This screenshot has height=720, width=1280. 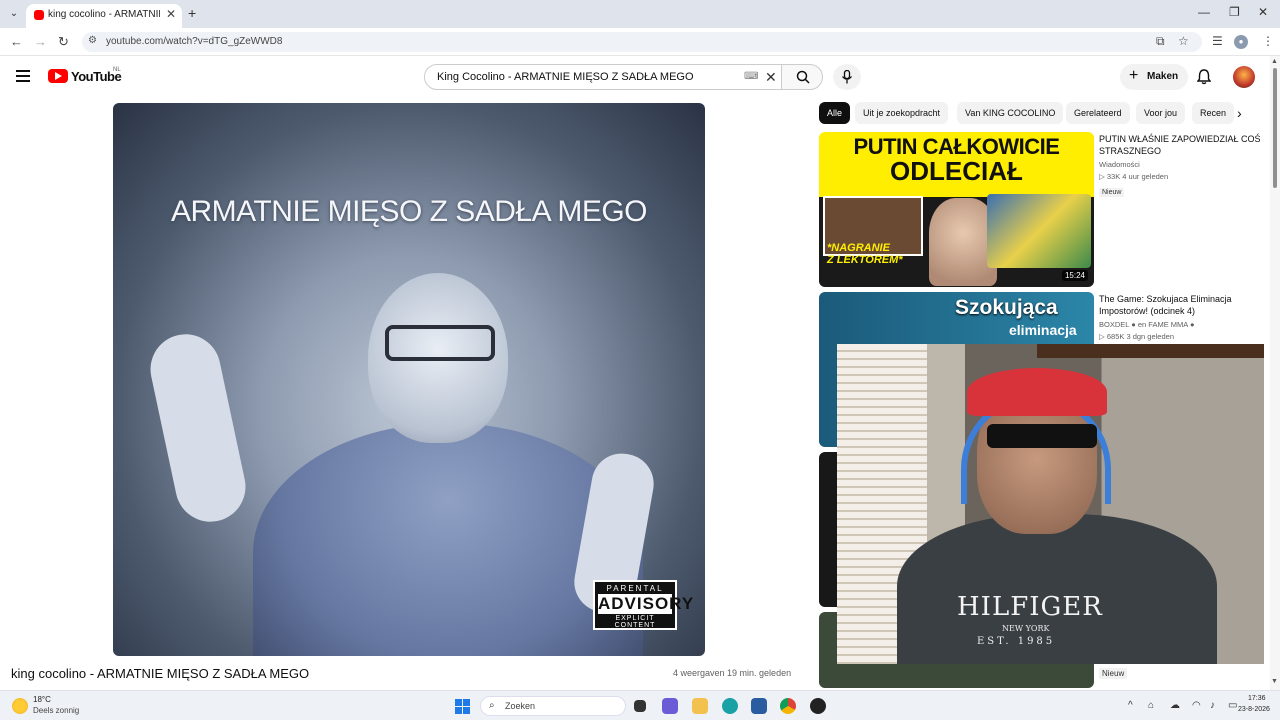 I want to click on taskbar-search-input: ⌕ Zoeken, so click(x=553, y=706).